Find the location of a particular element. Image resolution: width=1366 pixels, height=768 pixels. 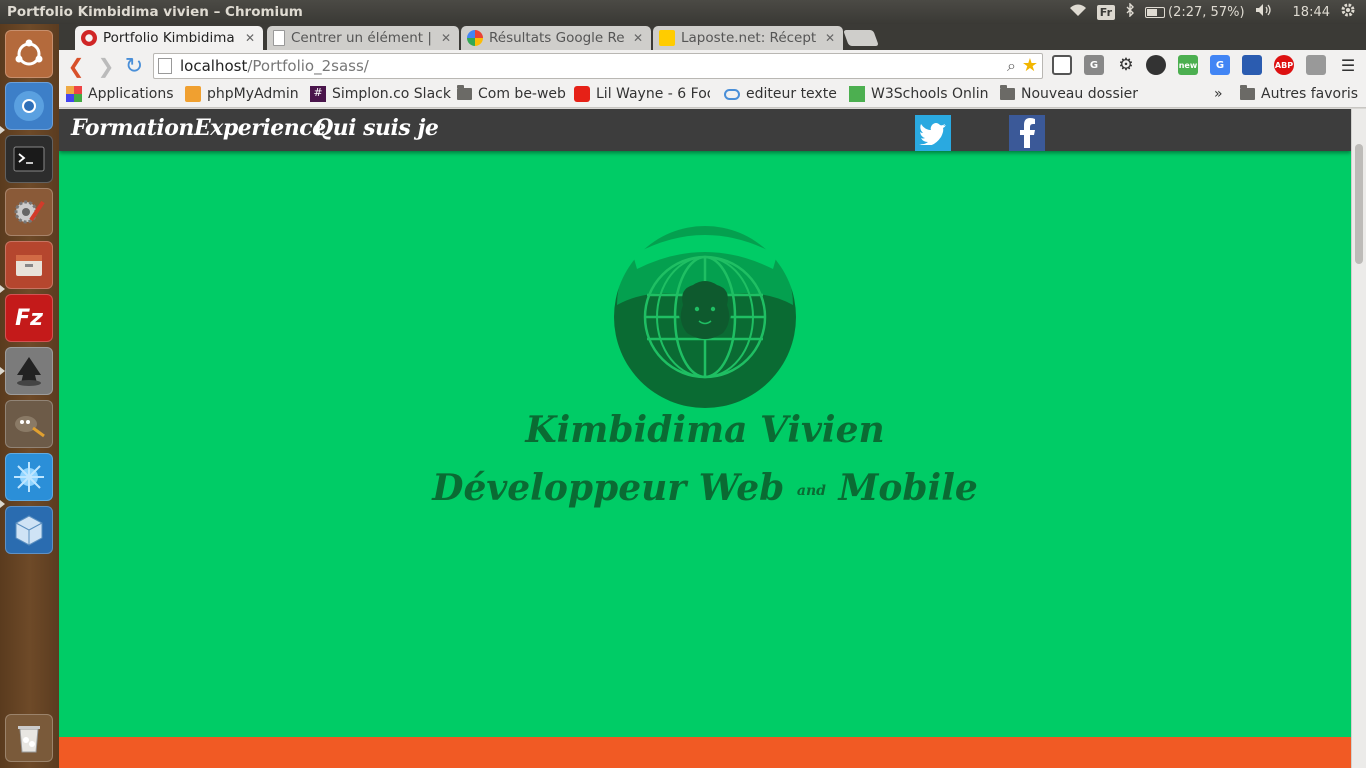

bookmark-com-be-web: Com be-web is located at coordinates (511, 93).